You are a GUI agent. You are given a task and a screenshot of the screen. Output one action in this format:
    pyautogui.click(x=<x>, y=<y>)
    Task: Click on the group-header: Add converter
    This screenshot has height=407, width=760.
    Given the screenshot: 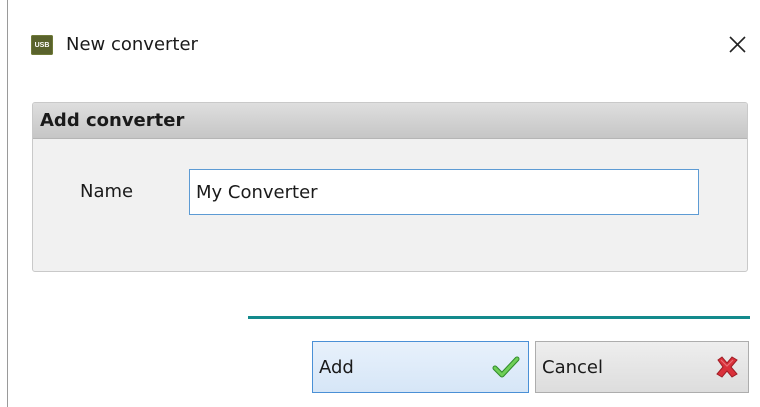 What is the action you would take?
    pyautogui.click(x=390, y=121)
    